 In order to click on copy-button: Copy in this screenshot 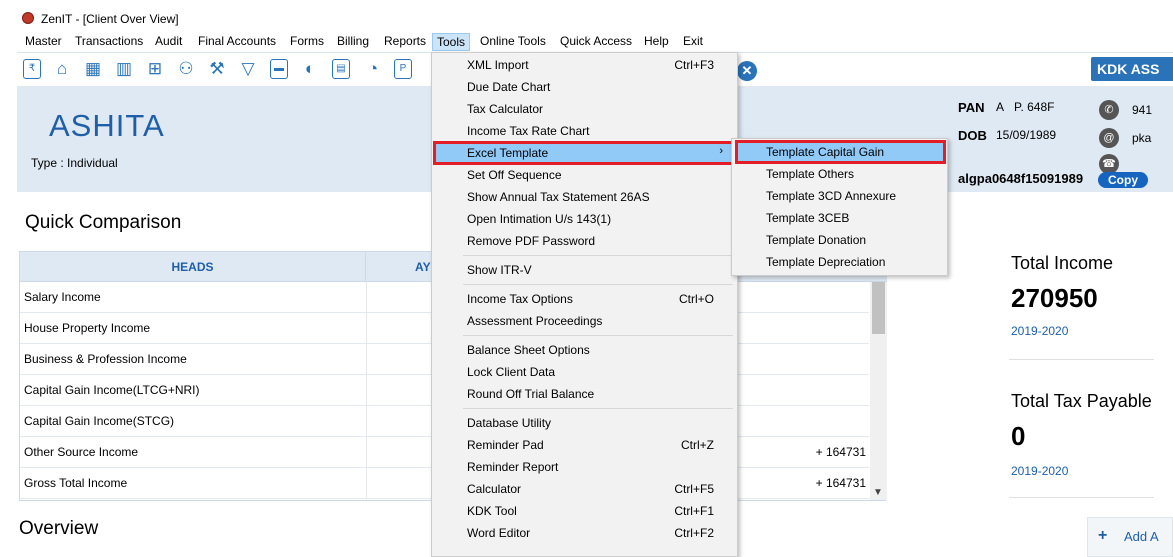, I will do `click(1123, 180)`.